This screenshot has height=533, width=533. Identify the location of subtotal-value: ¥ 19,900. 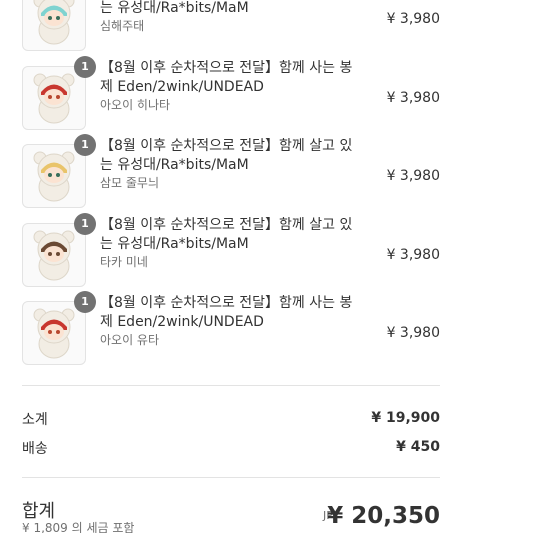
(405, 418).